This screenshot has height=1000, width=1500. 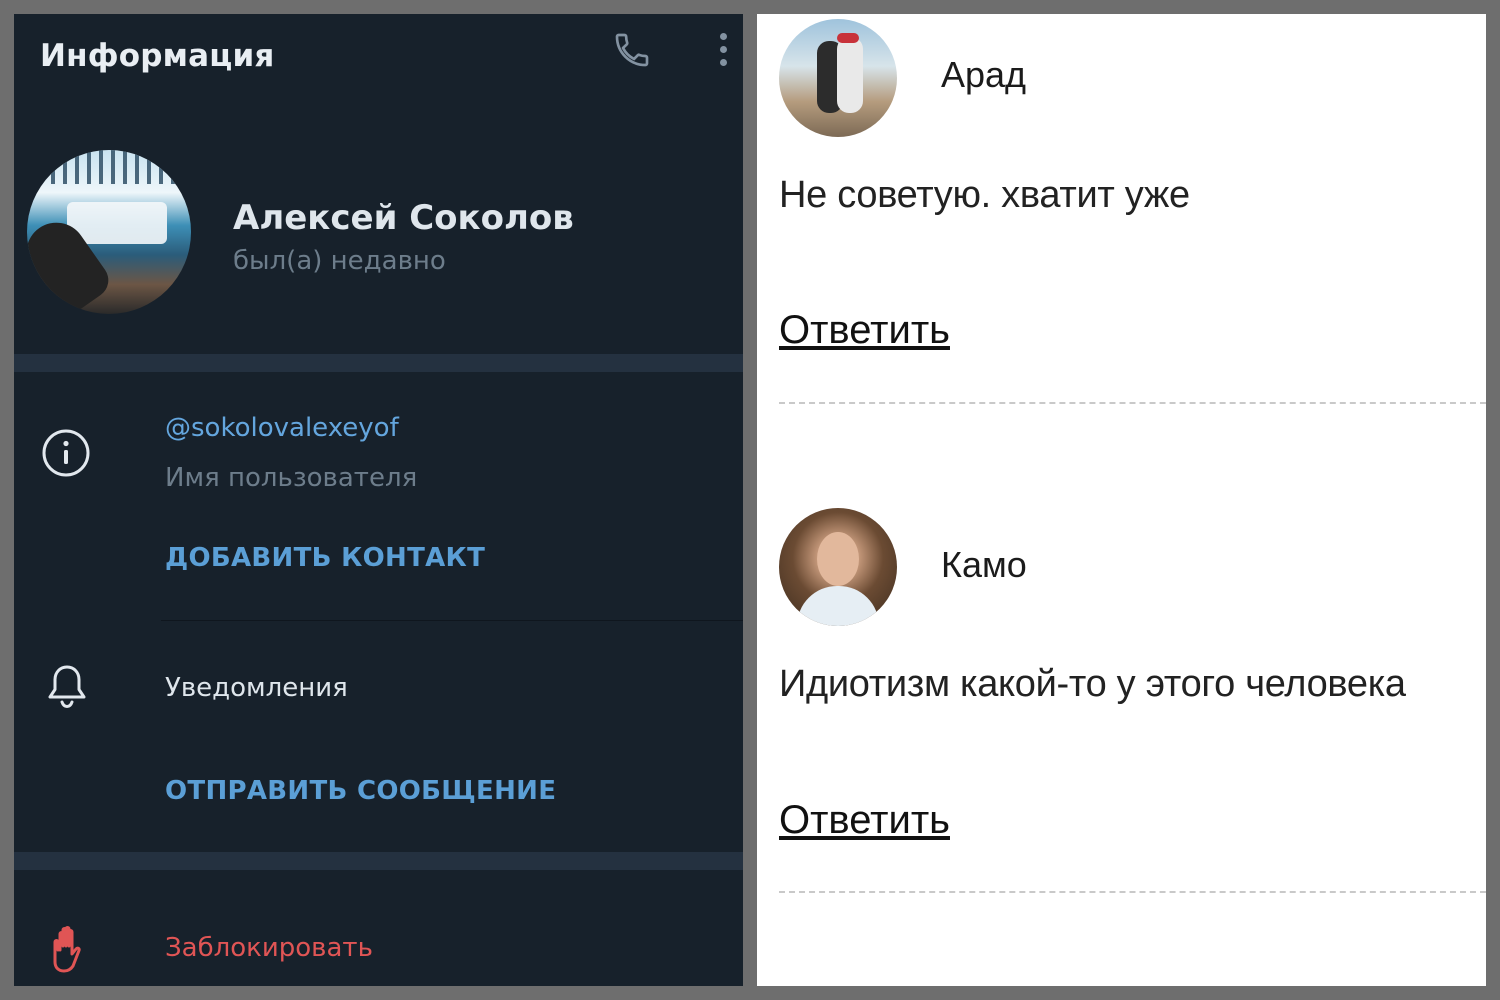 What do you see at coordinates (291, 478) in the screenshot?
I see `username-caption: Имя пользователя` at bounding box center [291, 478].